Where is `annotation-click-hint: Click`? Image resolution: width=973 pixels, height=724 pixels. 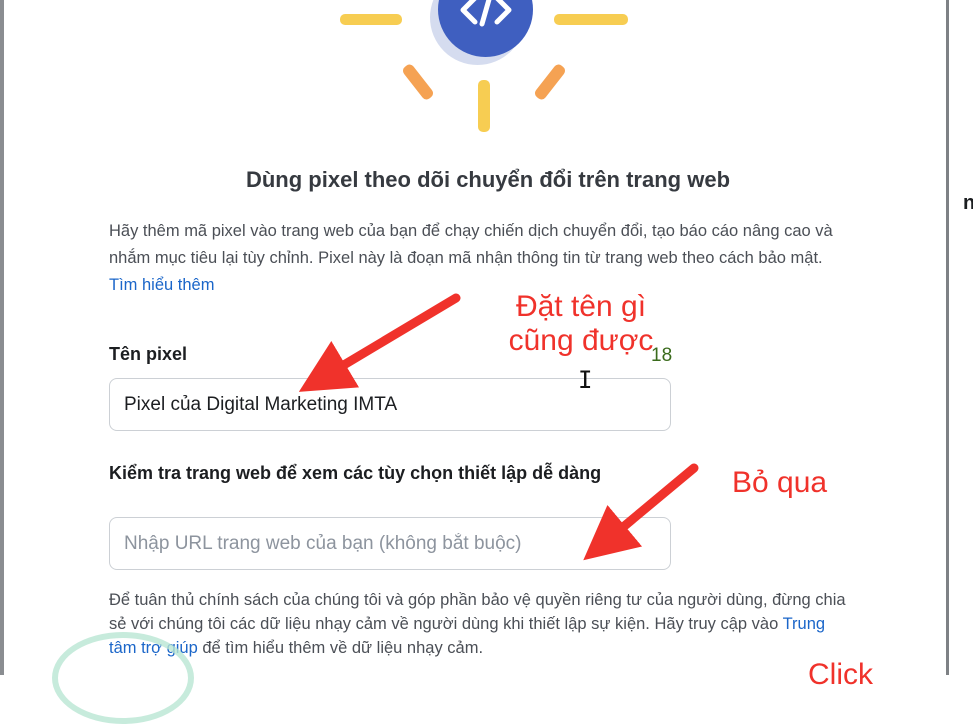
annotation-click-hint: Click is located at coordinates (840, 674).